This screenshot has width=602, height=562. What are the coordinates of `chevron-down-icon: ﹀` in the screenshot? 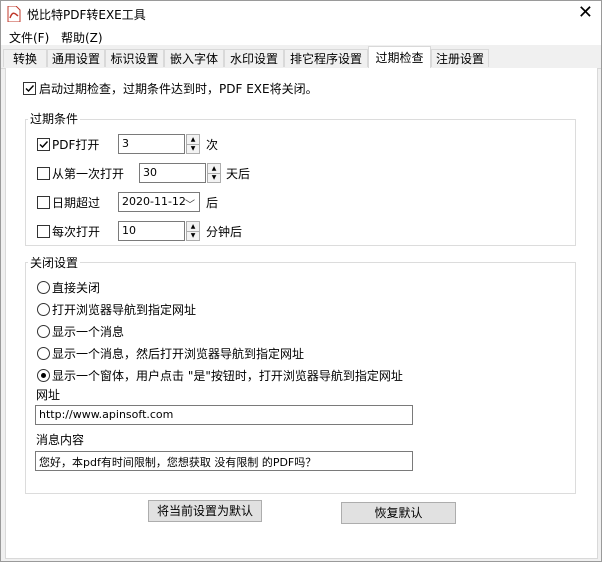 It's located at (190, 203).